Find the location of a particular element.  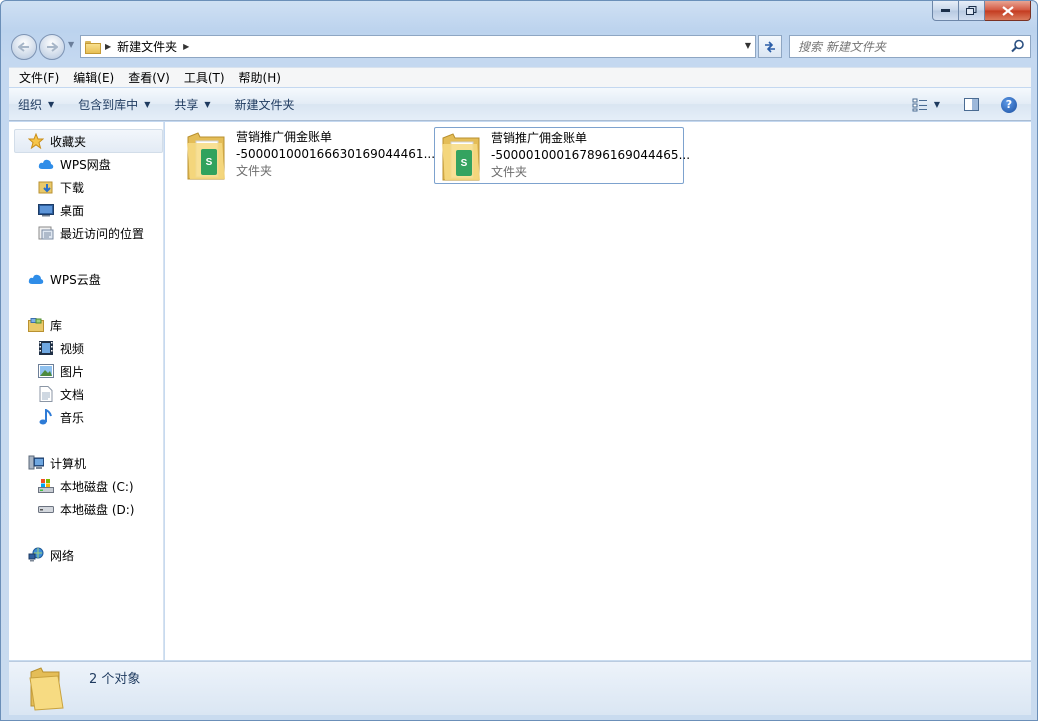

nav-downloads-label: 下载 is located at coordinates (72, 187).